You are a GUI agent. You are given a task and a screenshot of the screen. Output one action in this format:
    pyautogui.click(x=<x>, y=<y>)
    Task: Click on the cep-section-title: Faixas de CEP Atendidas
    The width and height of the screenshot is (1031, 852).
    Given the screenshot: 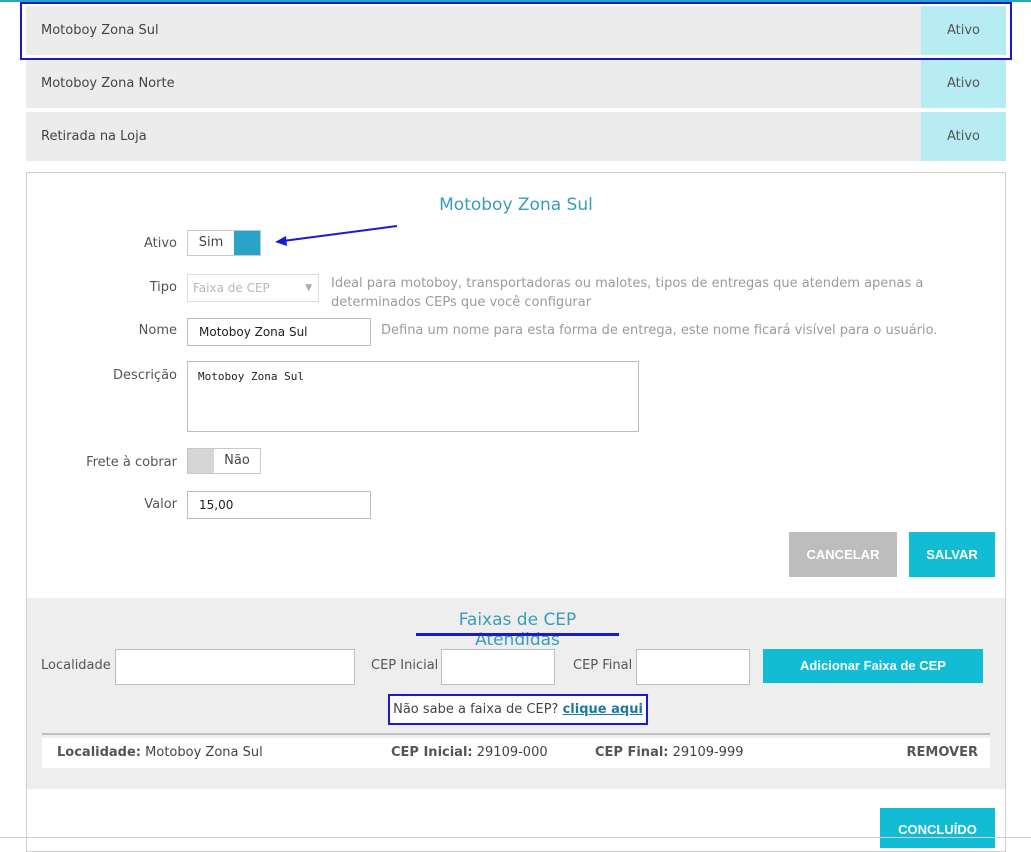 What is the action you would take?
    pyautogui.click(x=517, y=630)
    